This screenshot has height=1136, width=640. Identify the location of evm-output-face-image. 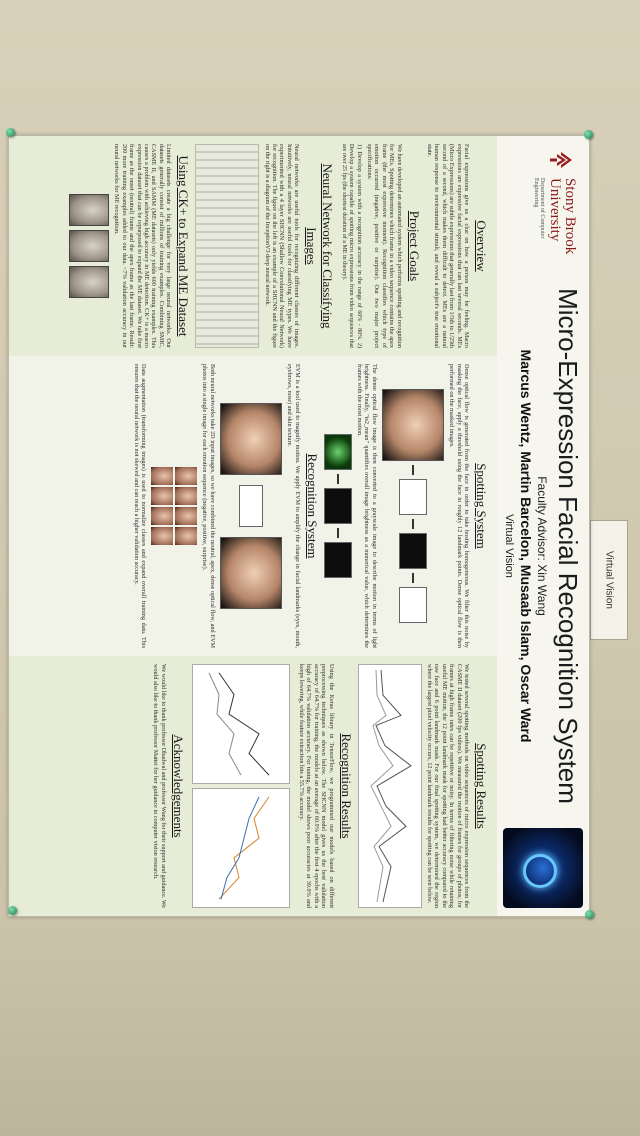
(250, 573).